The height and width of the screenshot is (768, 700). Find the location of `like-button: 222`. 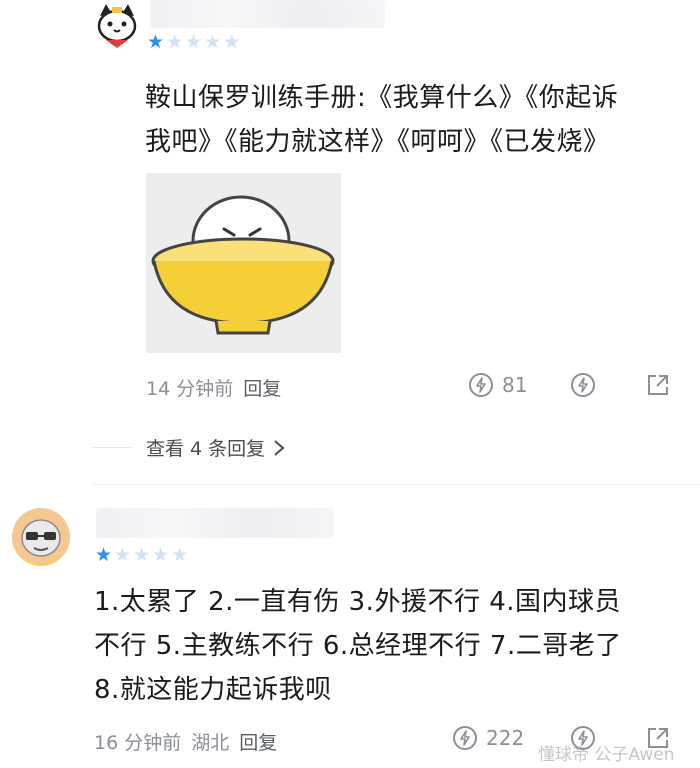

like-button: 222 is located at coordinates (488, 738).